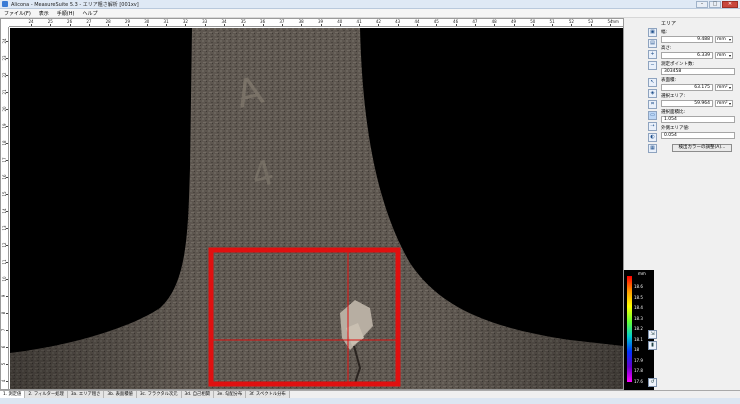 This screenshot has width=740, height=404. Describe the element at coordinates (638, 381) in the screenshot. I see `color-scale-label: 17.6` at that location.